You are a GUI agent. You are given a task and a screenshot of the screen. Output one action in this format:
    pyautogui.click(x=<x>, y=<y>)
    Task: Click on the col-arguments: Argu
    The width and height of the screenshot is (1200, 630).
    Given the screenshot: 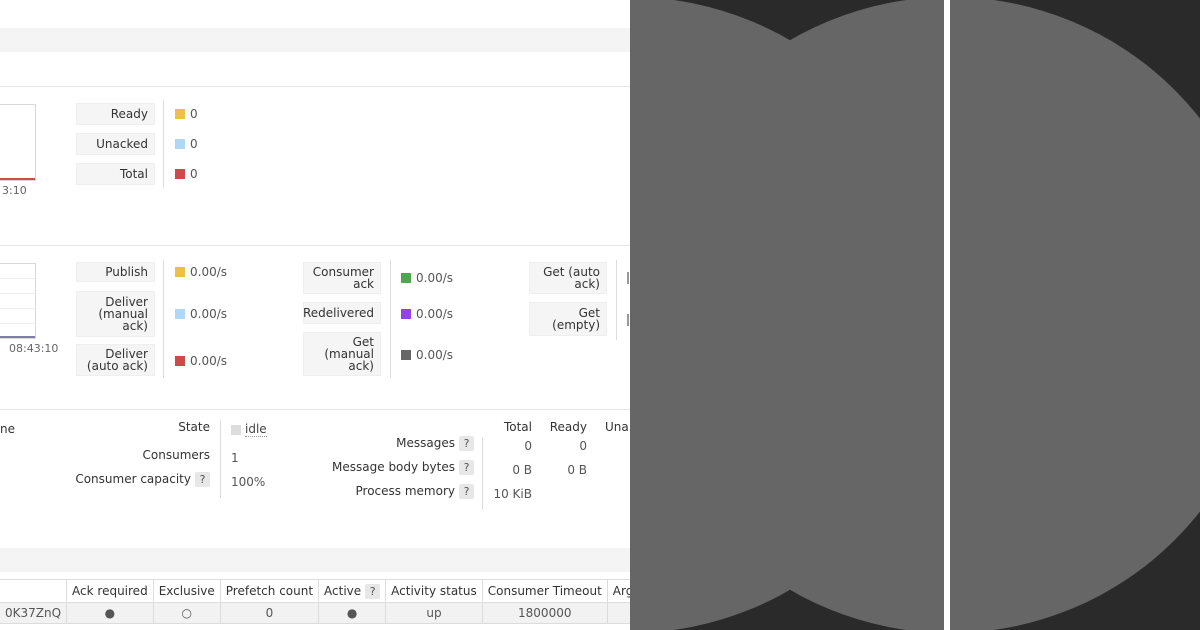 What is the action you would take?
    pyautogui.click(x=618, y=591)
    